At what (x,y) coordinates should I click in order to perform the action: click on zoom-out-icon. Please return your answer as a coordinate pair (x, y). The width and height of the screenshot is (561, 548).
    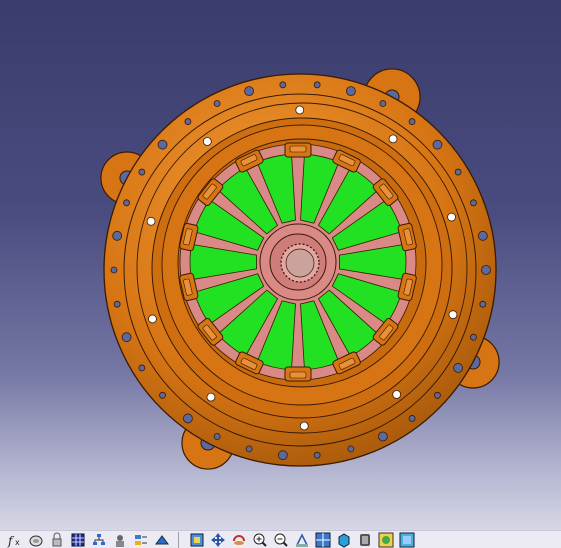
    Looking at the image, I should click on (281, 540).